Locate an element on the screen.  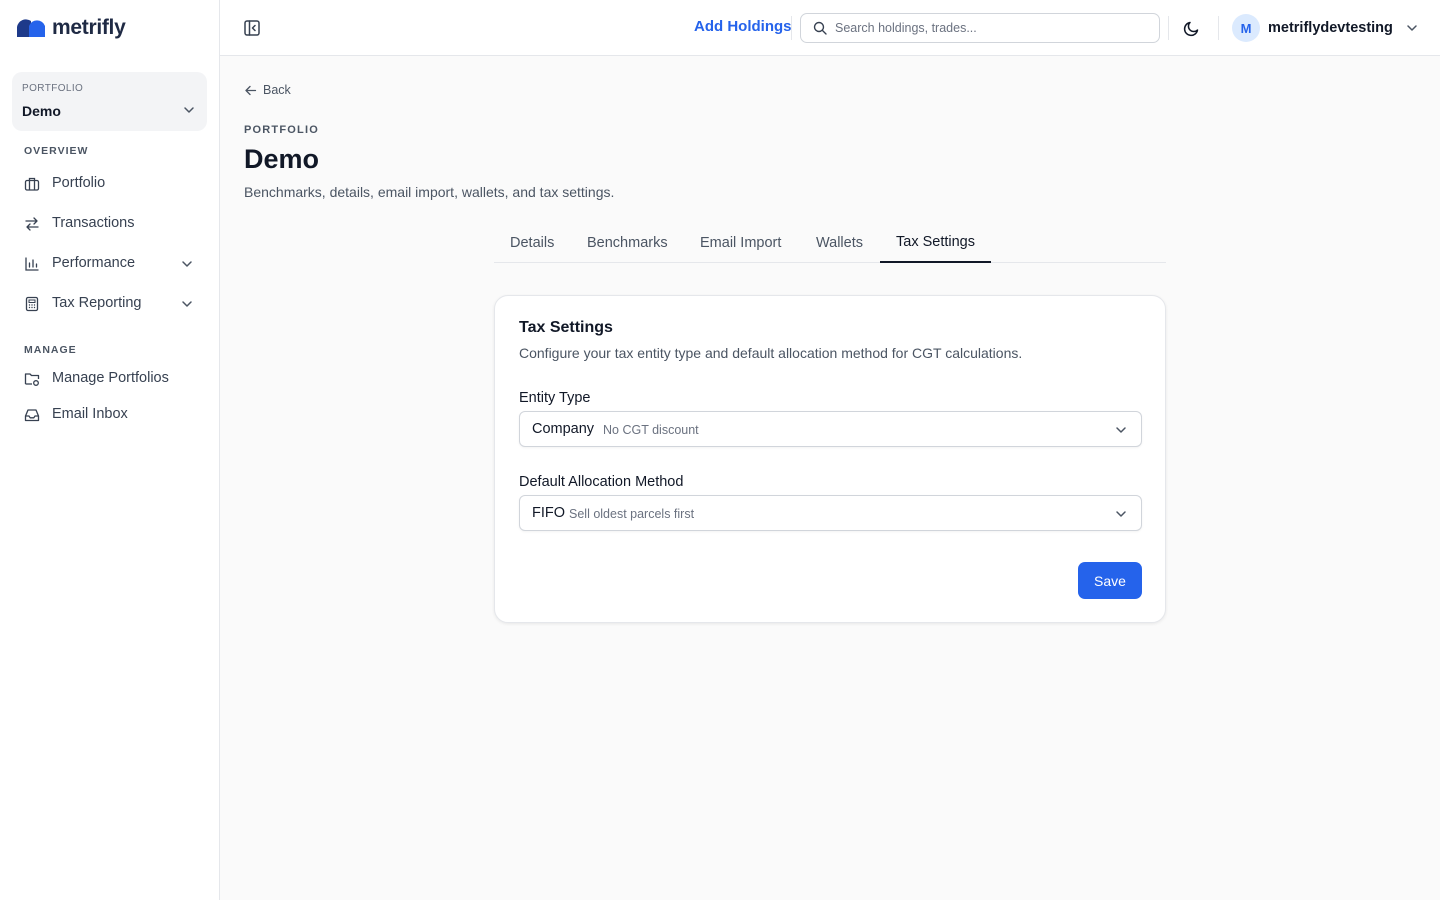
brand-logo: metrifly is located at coordinates (71, 28).